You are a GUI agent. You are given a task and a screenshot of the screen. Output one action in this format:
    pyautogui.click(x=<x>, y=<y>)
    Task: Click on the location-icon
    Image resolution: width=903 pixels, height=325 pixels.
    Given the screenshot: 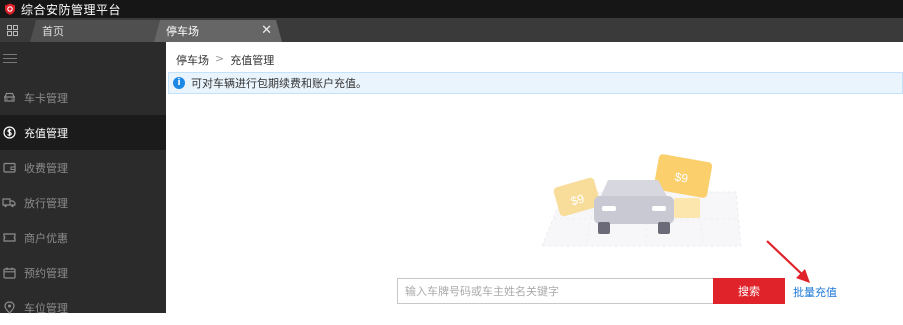 What is the action you would take?
    pyautogui.click(x=9, y=308)
    